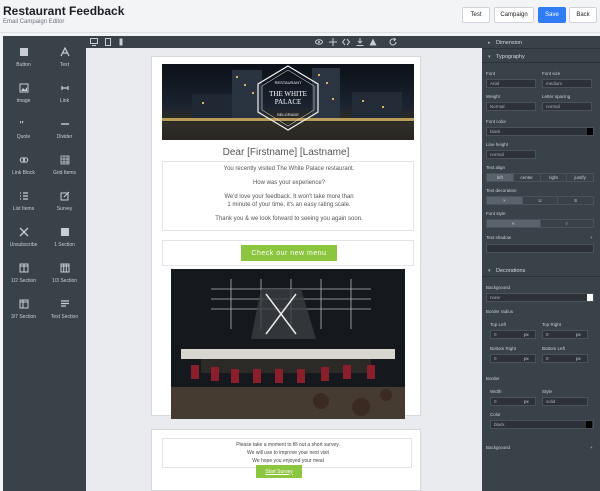 The height and width of the screenshot is (491, 600). What do you see at coordinates (121, 42) in the screenshot?
I see `mobile-view-icon` at bounding box center [121, 42].